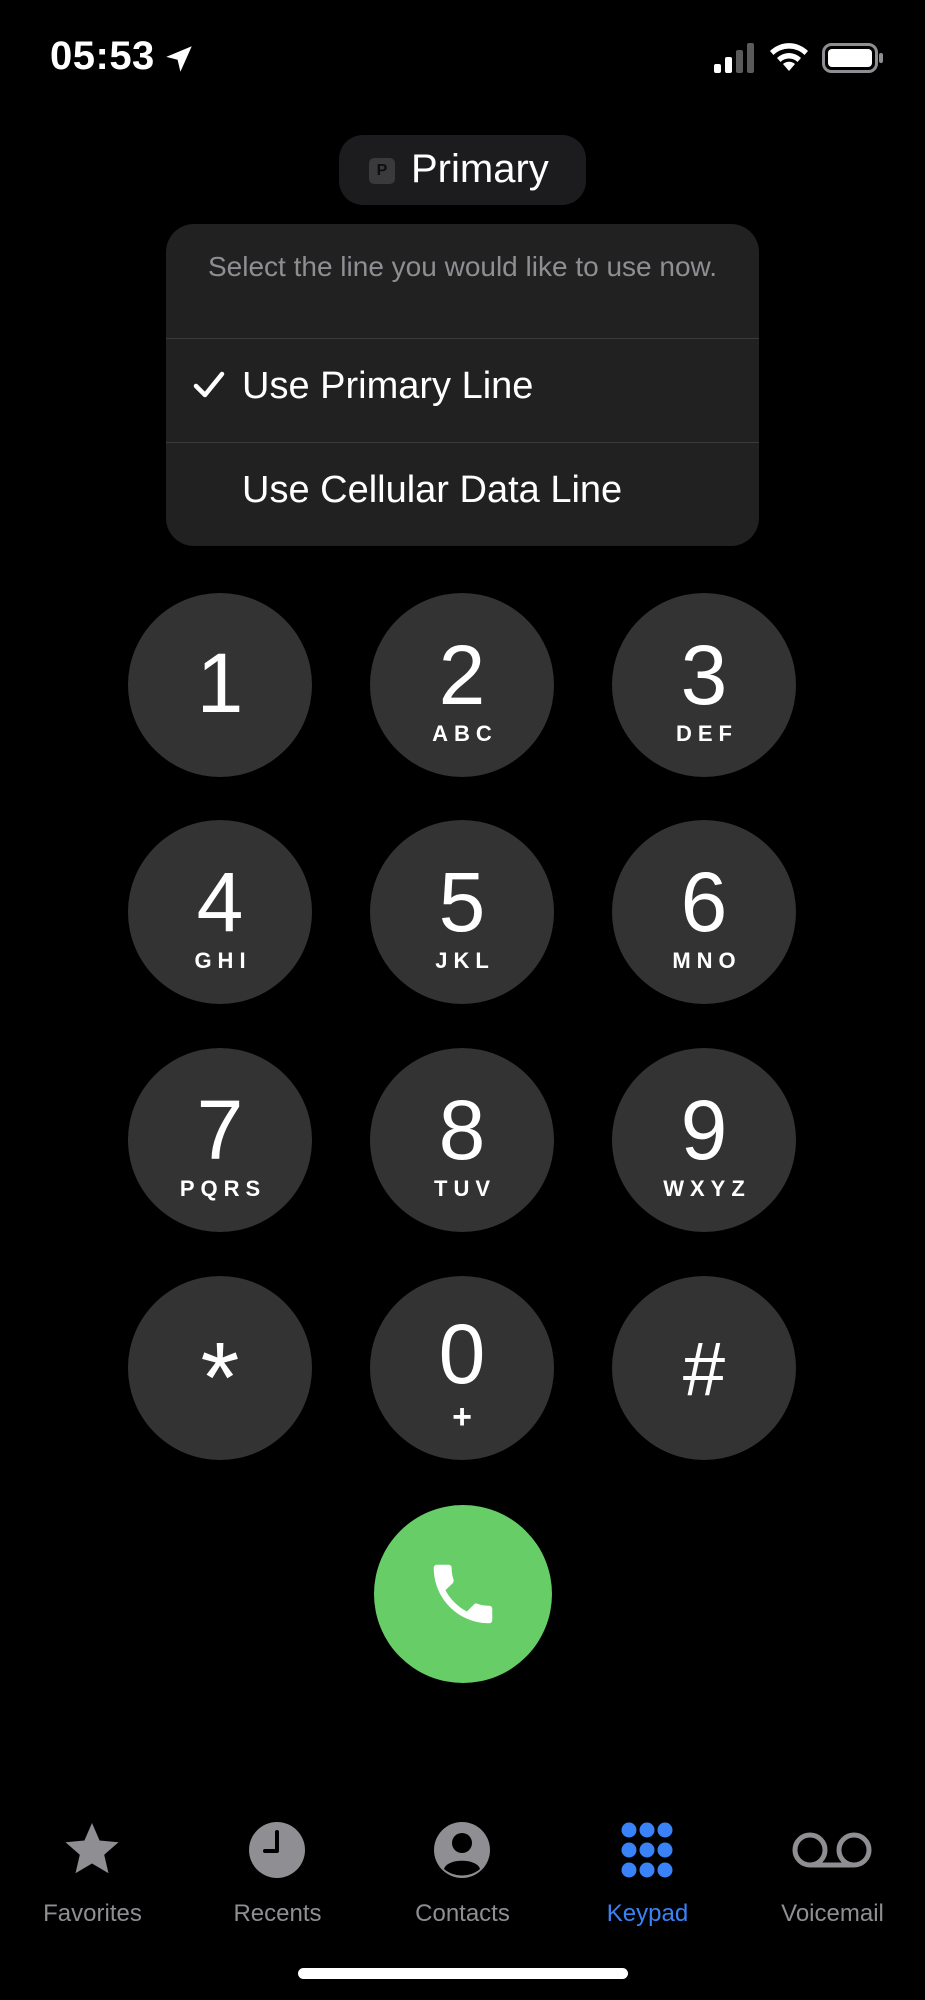 The image size is (925, 2000). I want to click on key-digit: 3, so click(704, 675).